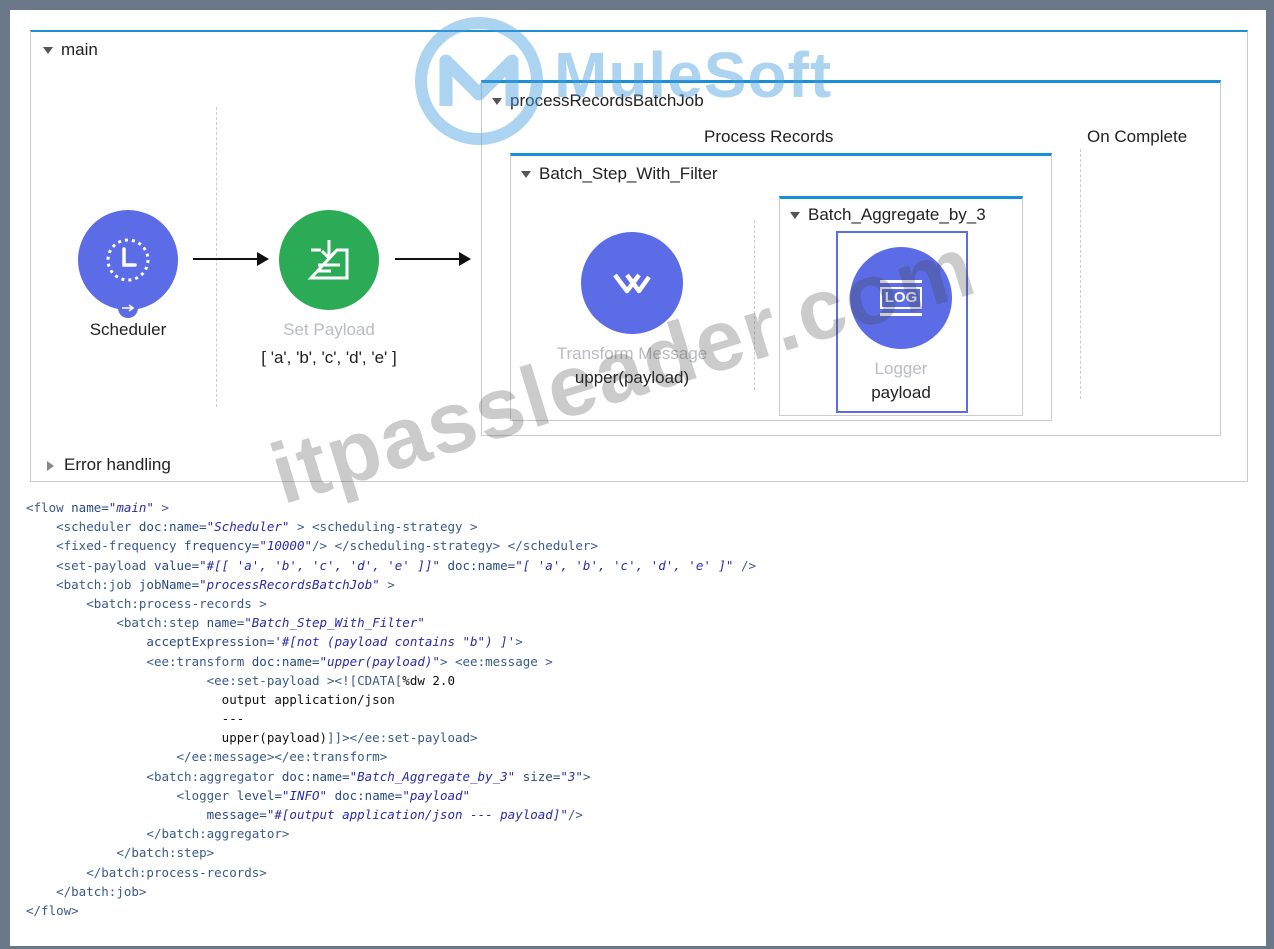 The image size is (1274, 949). What do you see at coordinates (274, 738) in the screenshot?
I see `code-token: upper(payload)` at bounding box center [274, 738].